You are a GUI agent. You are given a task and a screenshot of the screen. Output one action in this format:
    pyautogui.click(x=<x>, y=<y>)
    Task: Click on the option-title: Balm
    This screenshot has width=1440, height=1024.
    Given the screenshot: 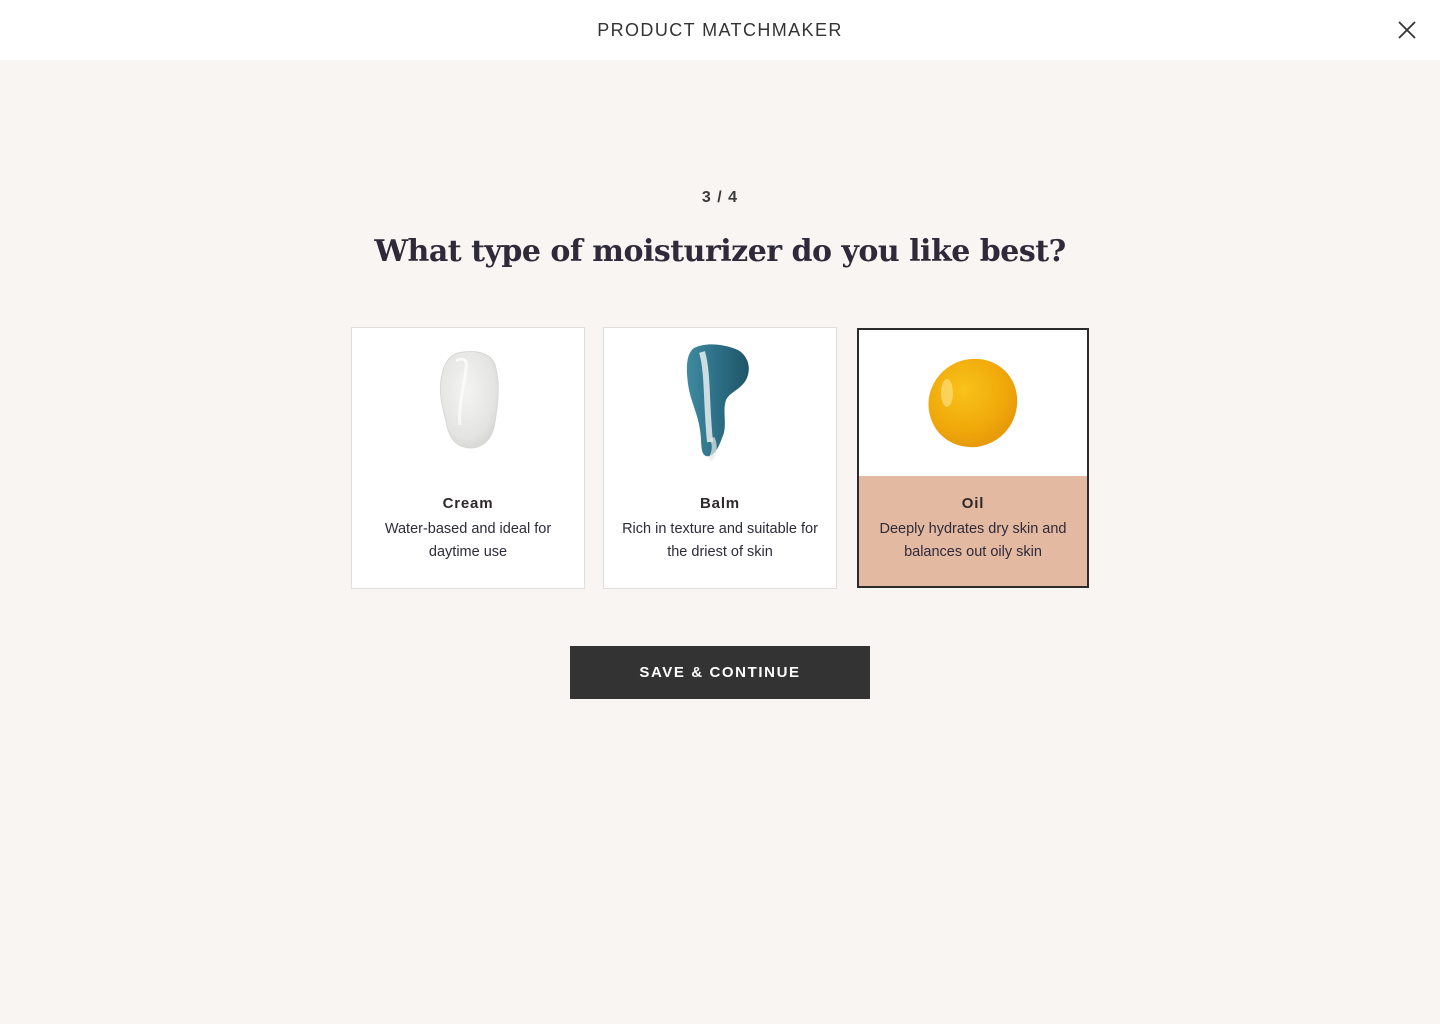 What is the action you would take?
    pyautogui.click(x=720, y=503)
    